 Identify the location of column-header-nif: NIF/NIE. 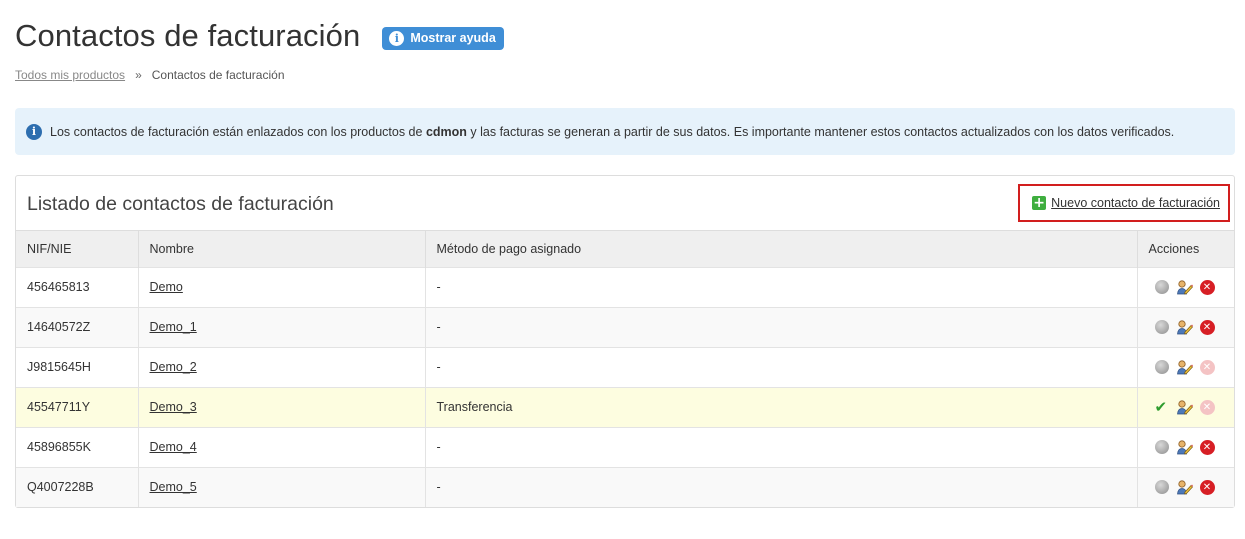
(77, 249).